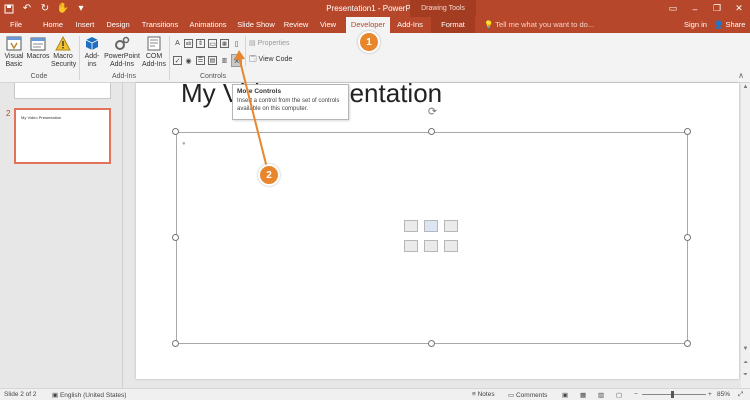 The image size is (750, 400). What do you see at coordinates (14, 52) in the screenshot?
I see `visual-basic-button: Visual Basic` at bounding box center [14, 52].